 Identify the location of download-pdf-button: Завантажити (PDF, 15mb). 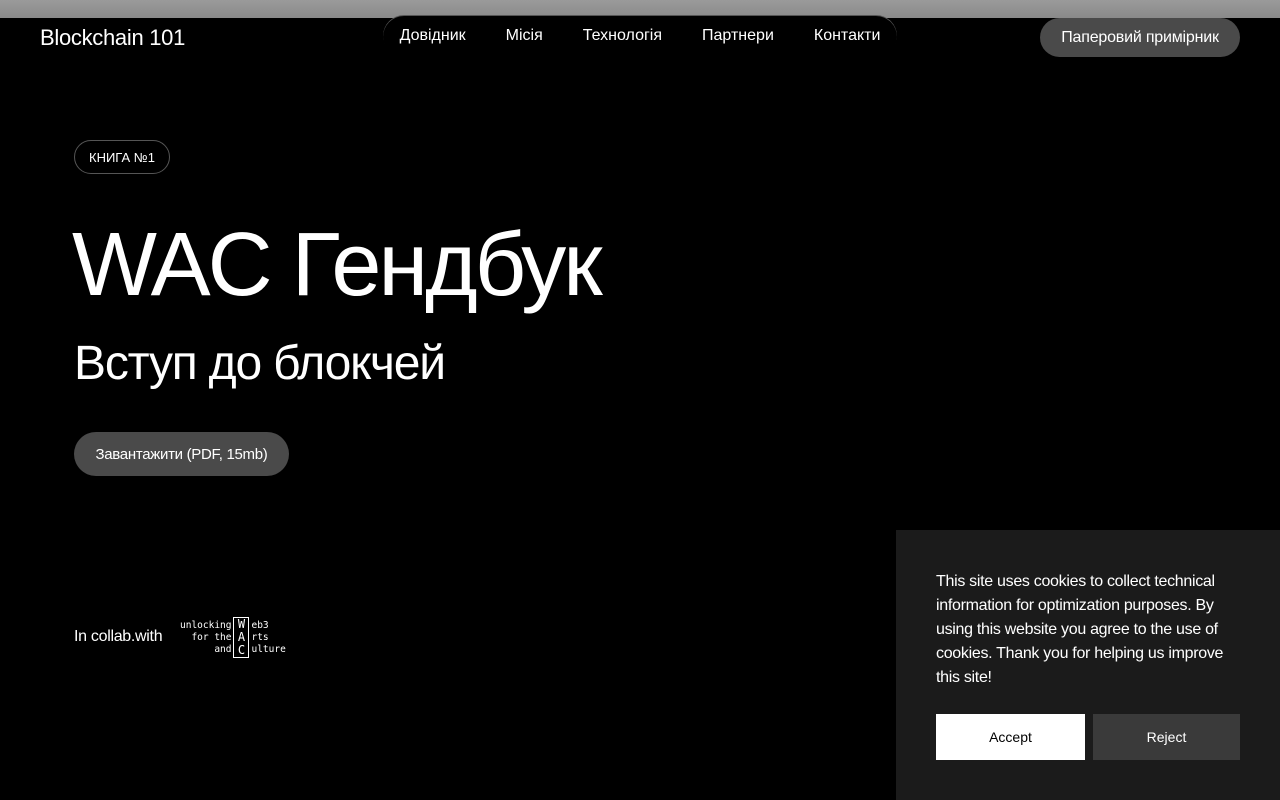
(181, 454).